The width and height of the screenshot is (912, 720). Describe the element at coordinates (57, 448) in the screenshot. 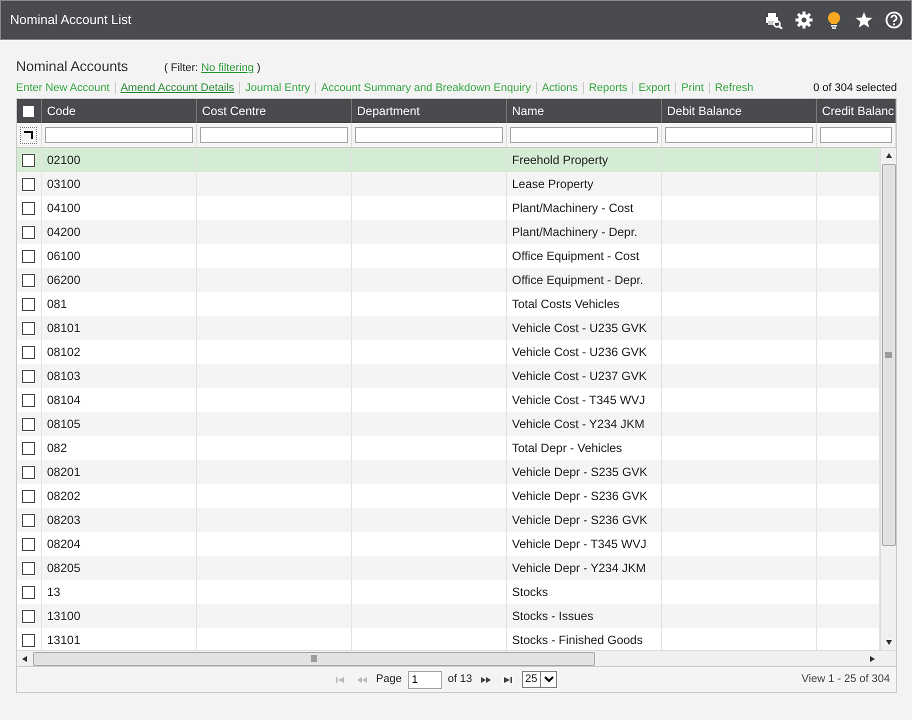

I see `table-cell-text: 082` at that location.